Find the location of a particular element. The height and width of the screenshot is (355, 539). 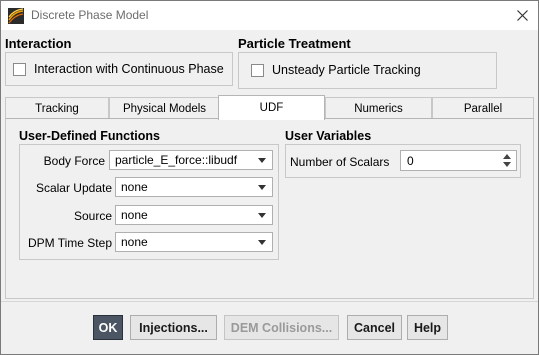

scalar-update-label: Scalar Update is located at coordinates (73, 188).